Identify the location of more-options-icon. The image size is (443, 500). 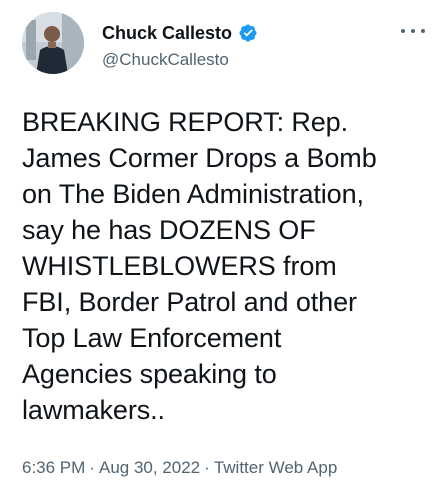
(413, 31).